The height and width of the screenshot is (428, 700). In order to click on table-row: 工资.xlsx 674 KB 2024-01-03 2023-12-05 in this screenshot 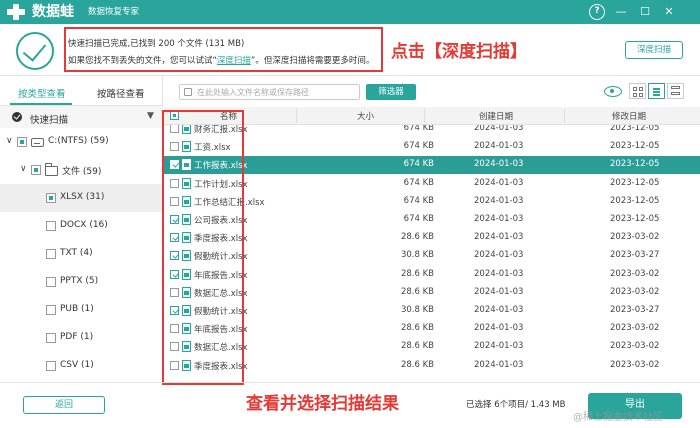, I will do `click(432, 147)`.